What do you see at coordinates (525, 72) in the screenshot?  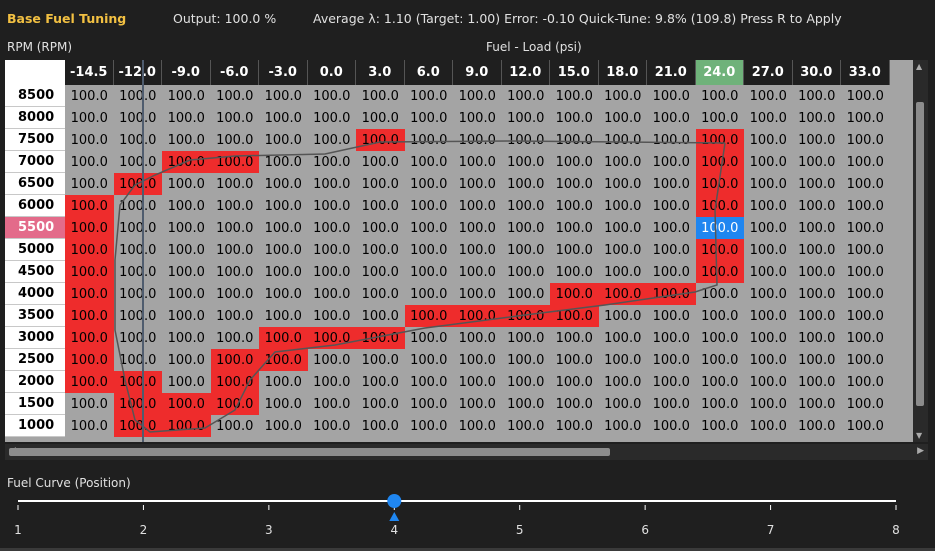 I see `column-header: 12.0` at bounding box center [525, 72].